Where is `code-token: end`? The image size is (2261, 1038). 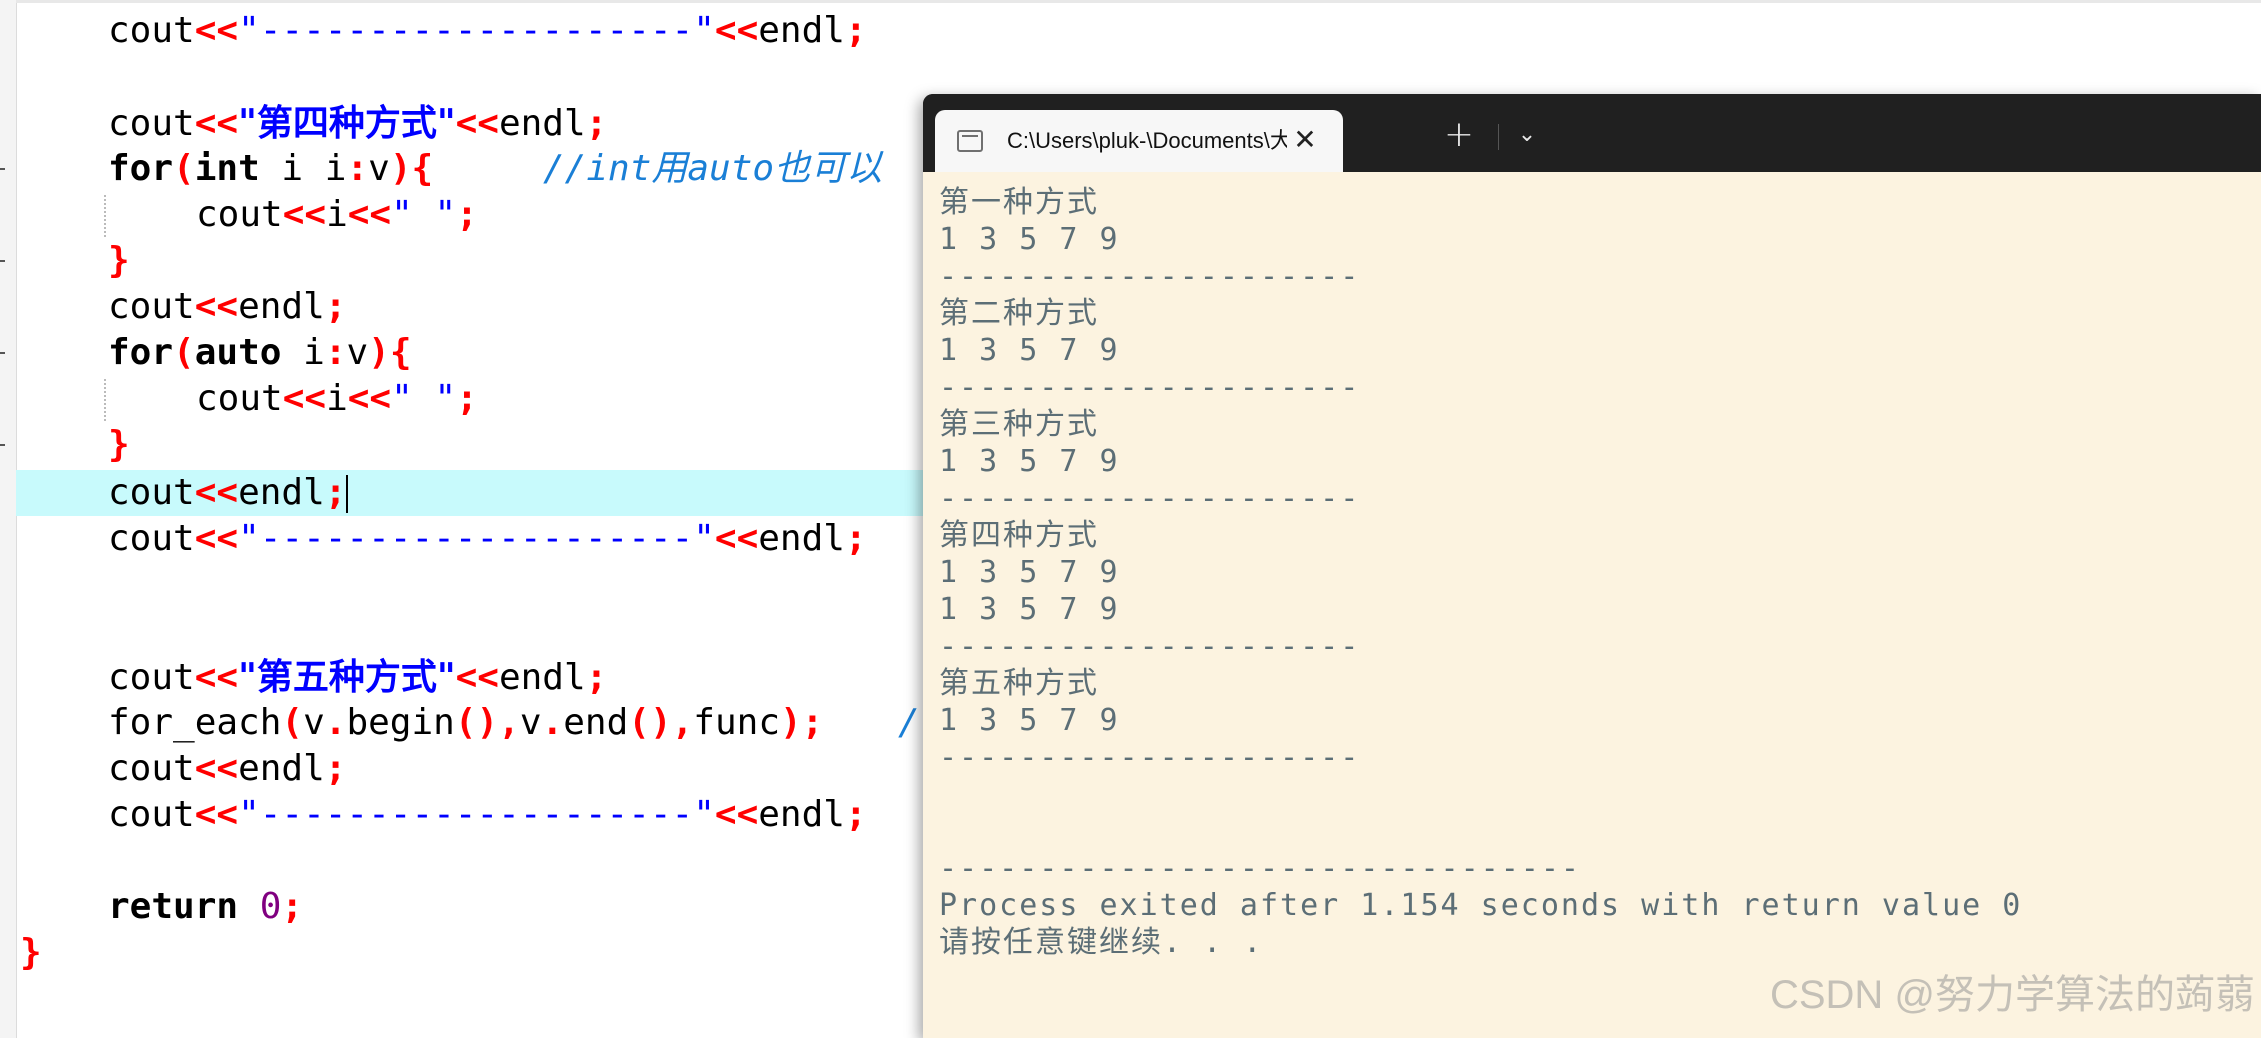
code-token: end is located at coordinates (596, 722).